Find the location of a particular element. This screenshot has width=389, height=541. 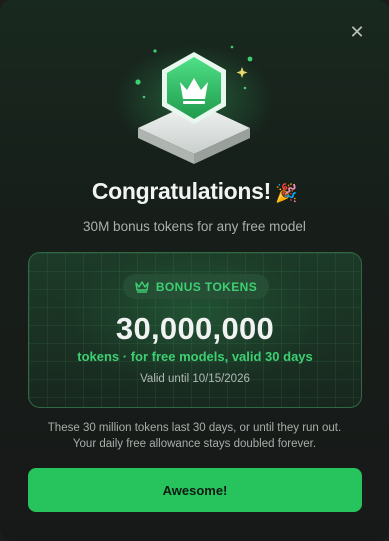

bonus-badge: BONUS TOKENS is located at coordinates (196, 286).